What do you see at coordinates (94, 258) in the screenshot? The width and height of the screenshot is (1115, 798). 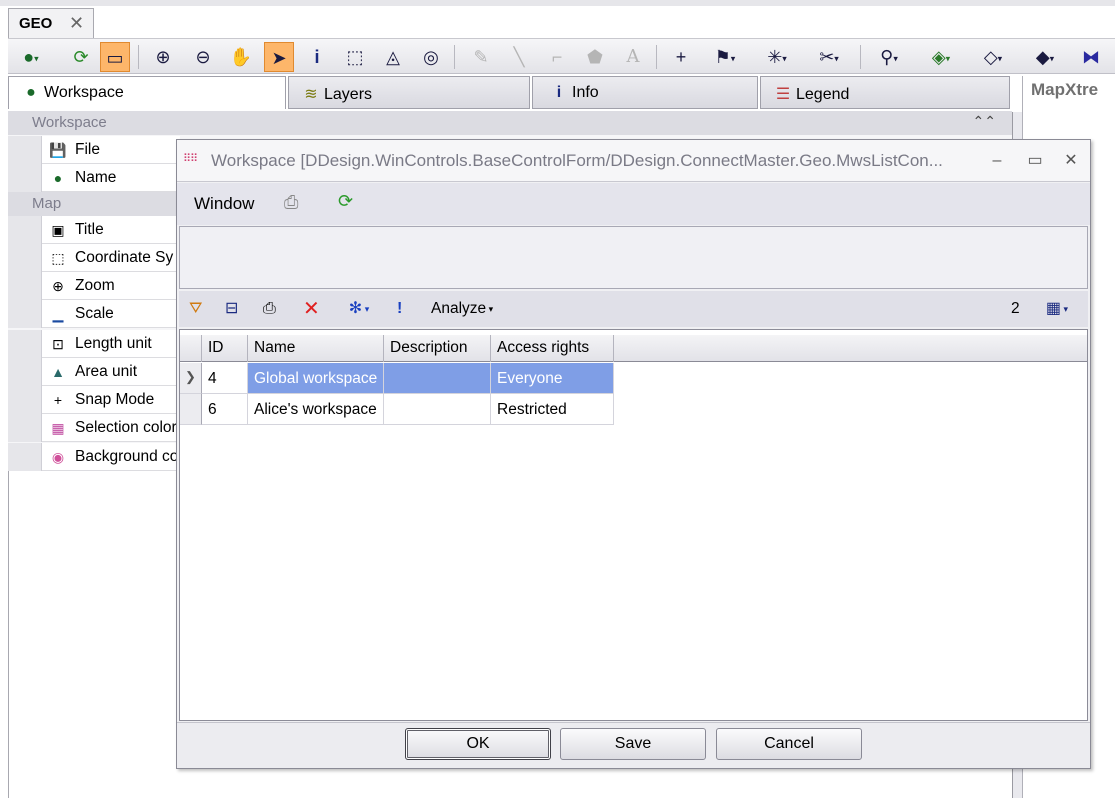 I see `prop-coordinate-system: ⬚ Coordinate Sy` at bounding box center [94, 258].